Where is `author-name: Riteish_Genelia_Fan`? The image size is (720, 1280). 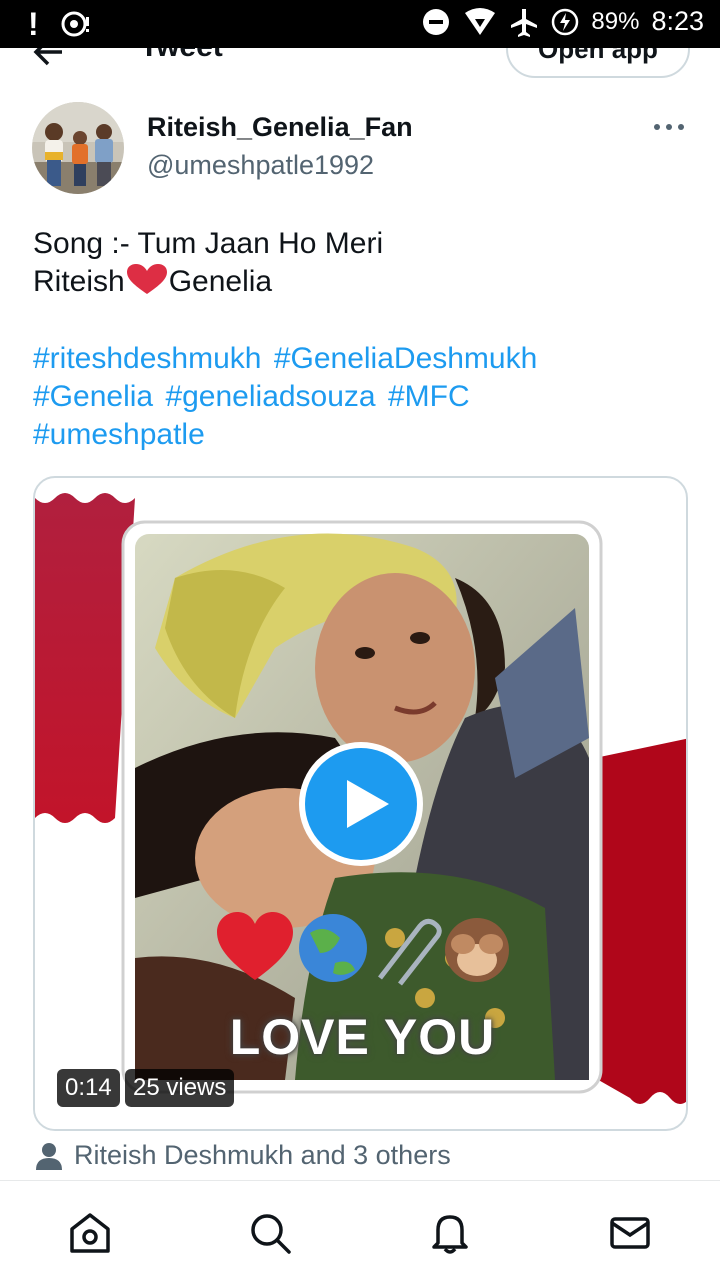
author-name: Riteish_Genelia_Fan is located at coordinates (280, 127).